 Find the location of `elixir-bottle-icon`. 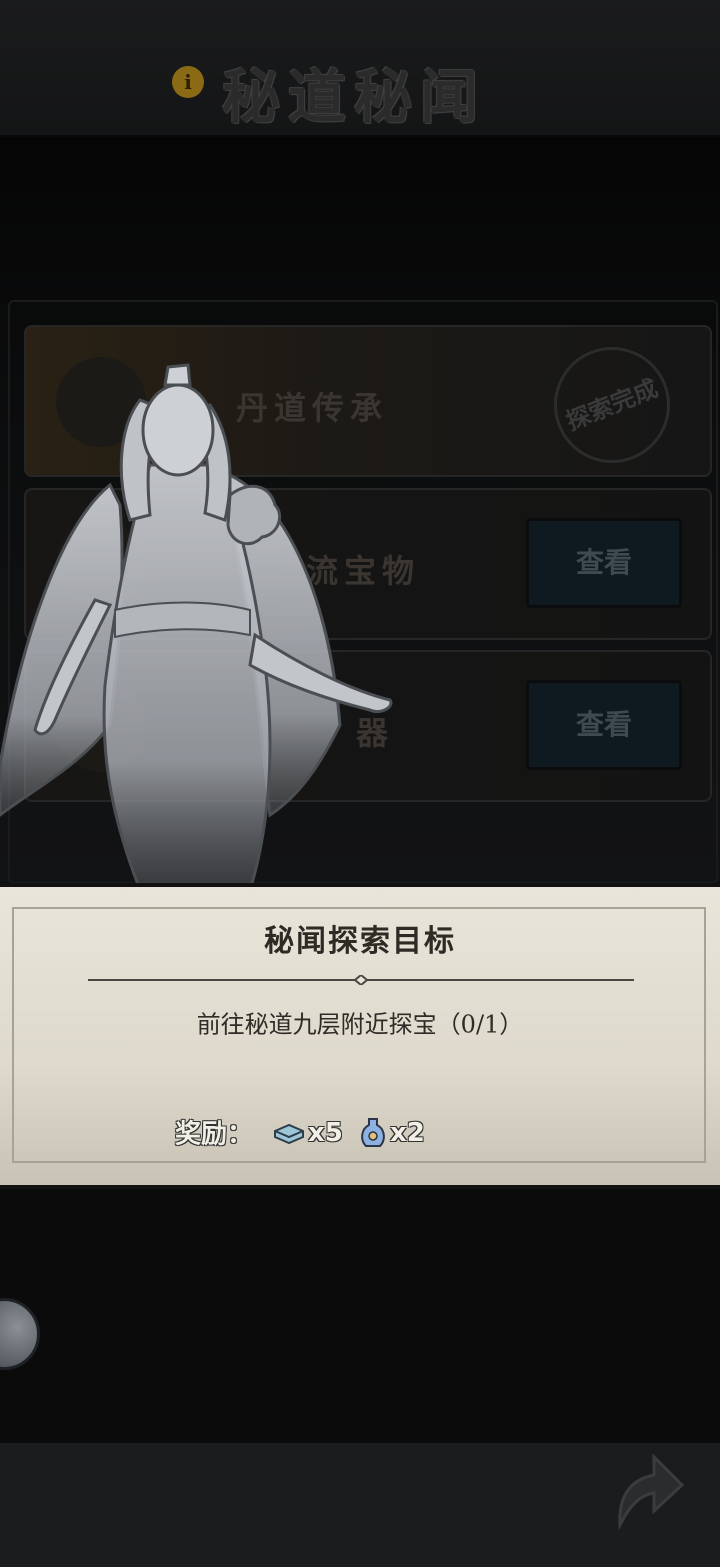

elixir-bottle-icon is located at coordinates (373, 1132).